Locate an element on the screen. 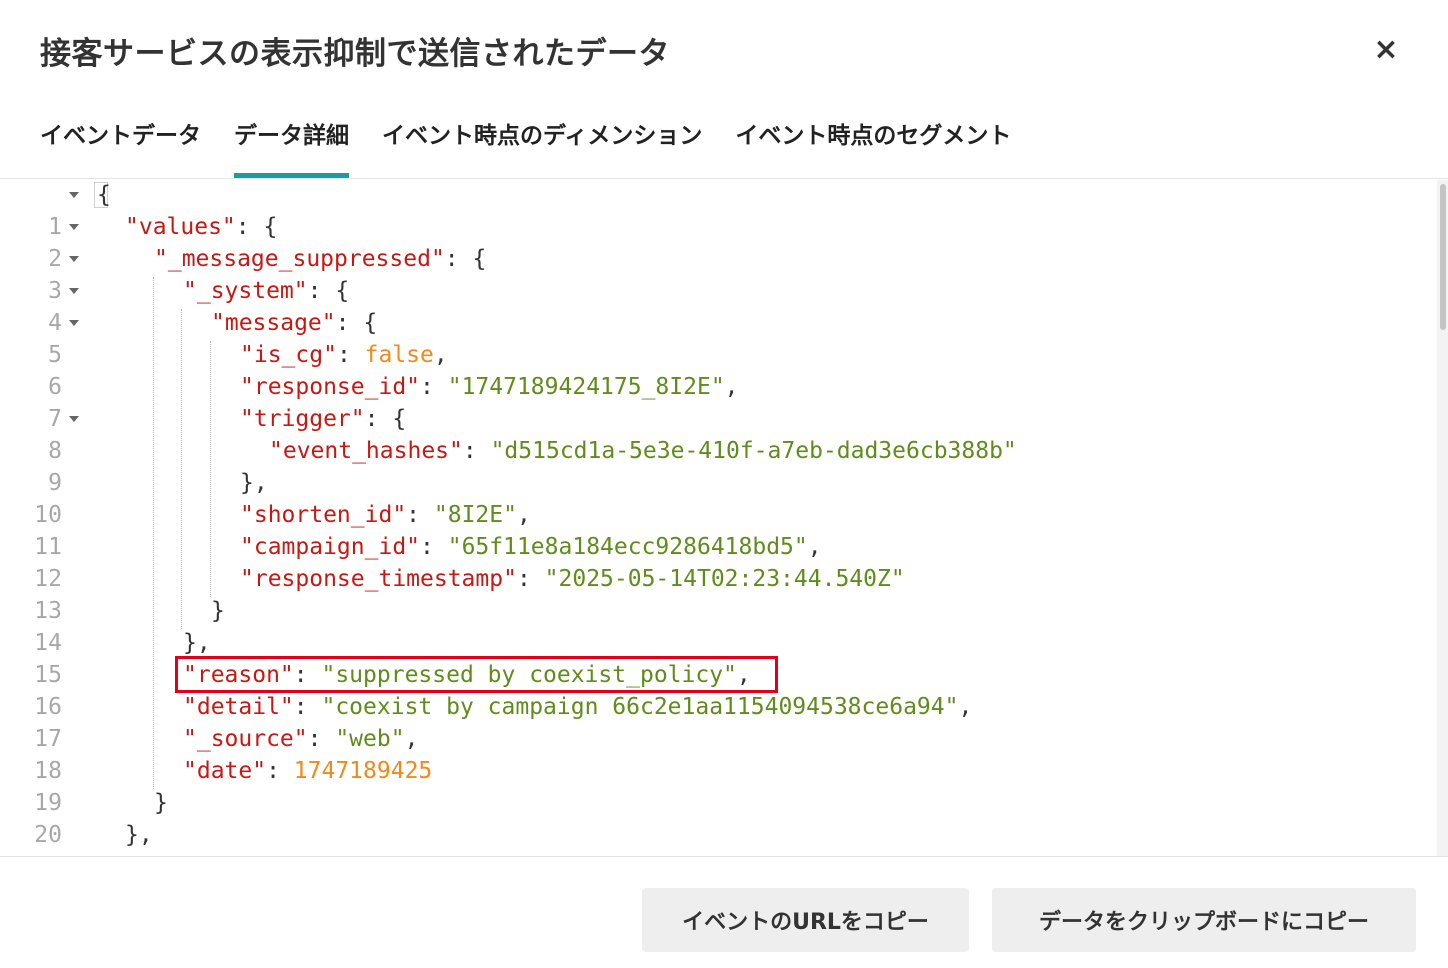 The width and height of the screenshot is (1448, 968). json-value: "1747189424175_8I2E" is located at coordinates (586, 387).